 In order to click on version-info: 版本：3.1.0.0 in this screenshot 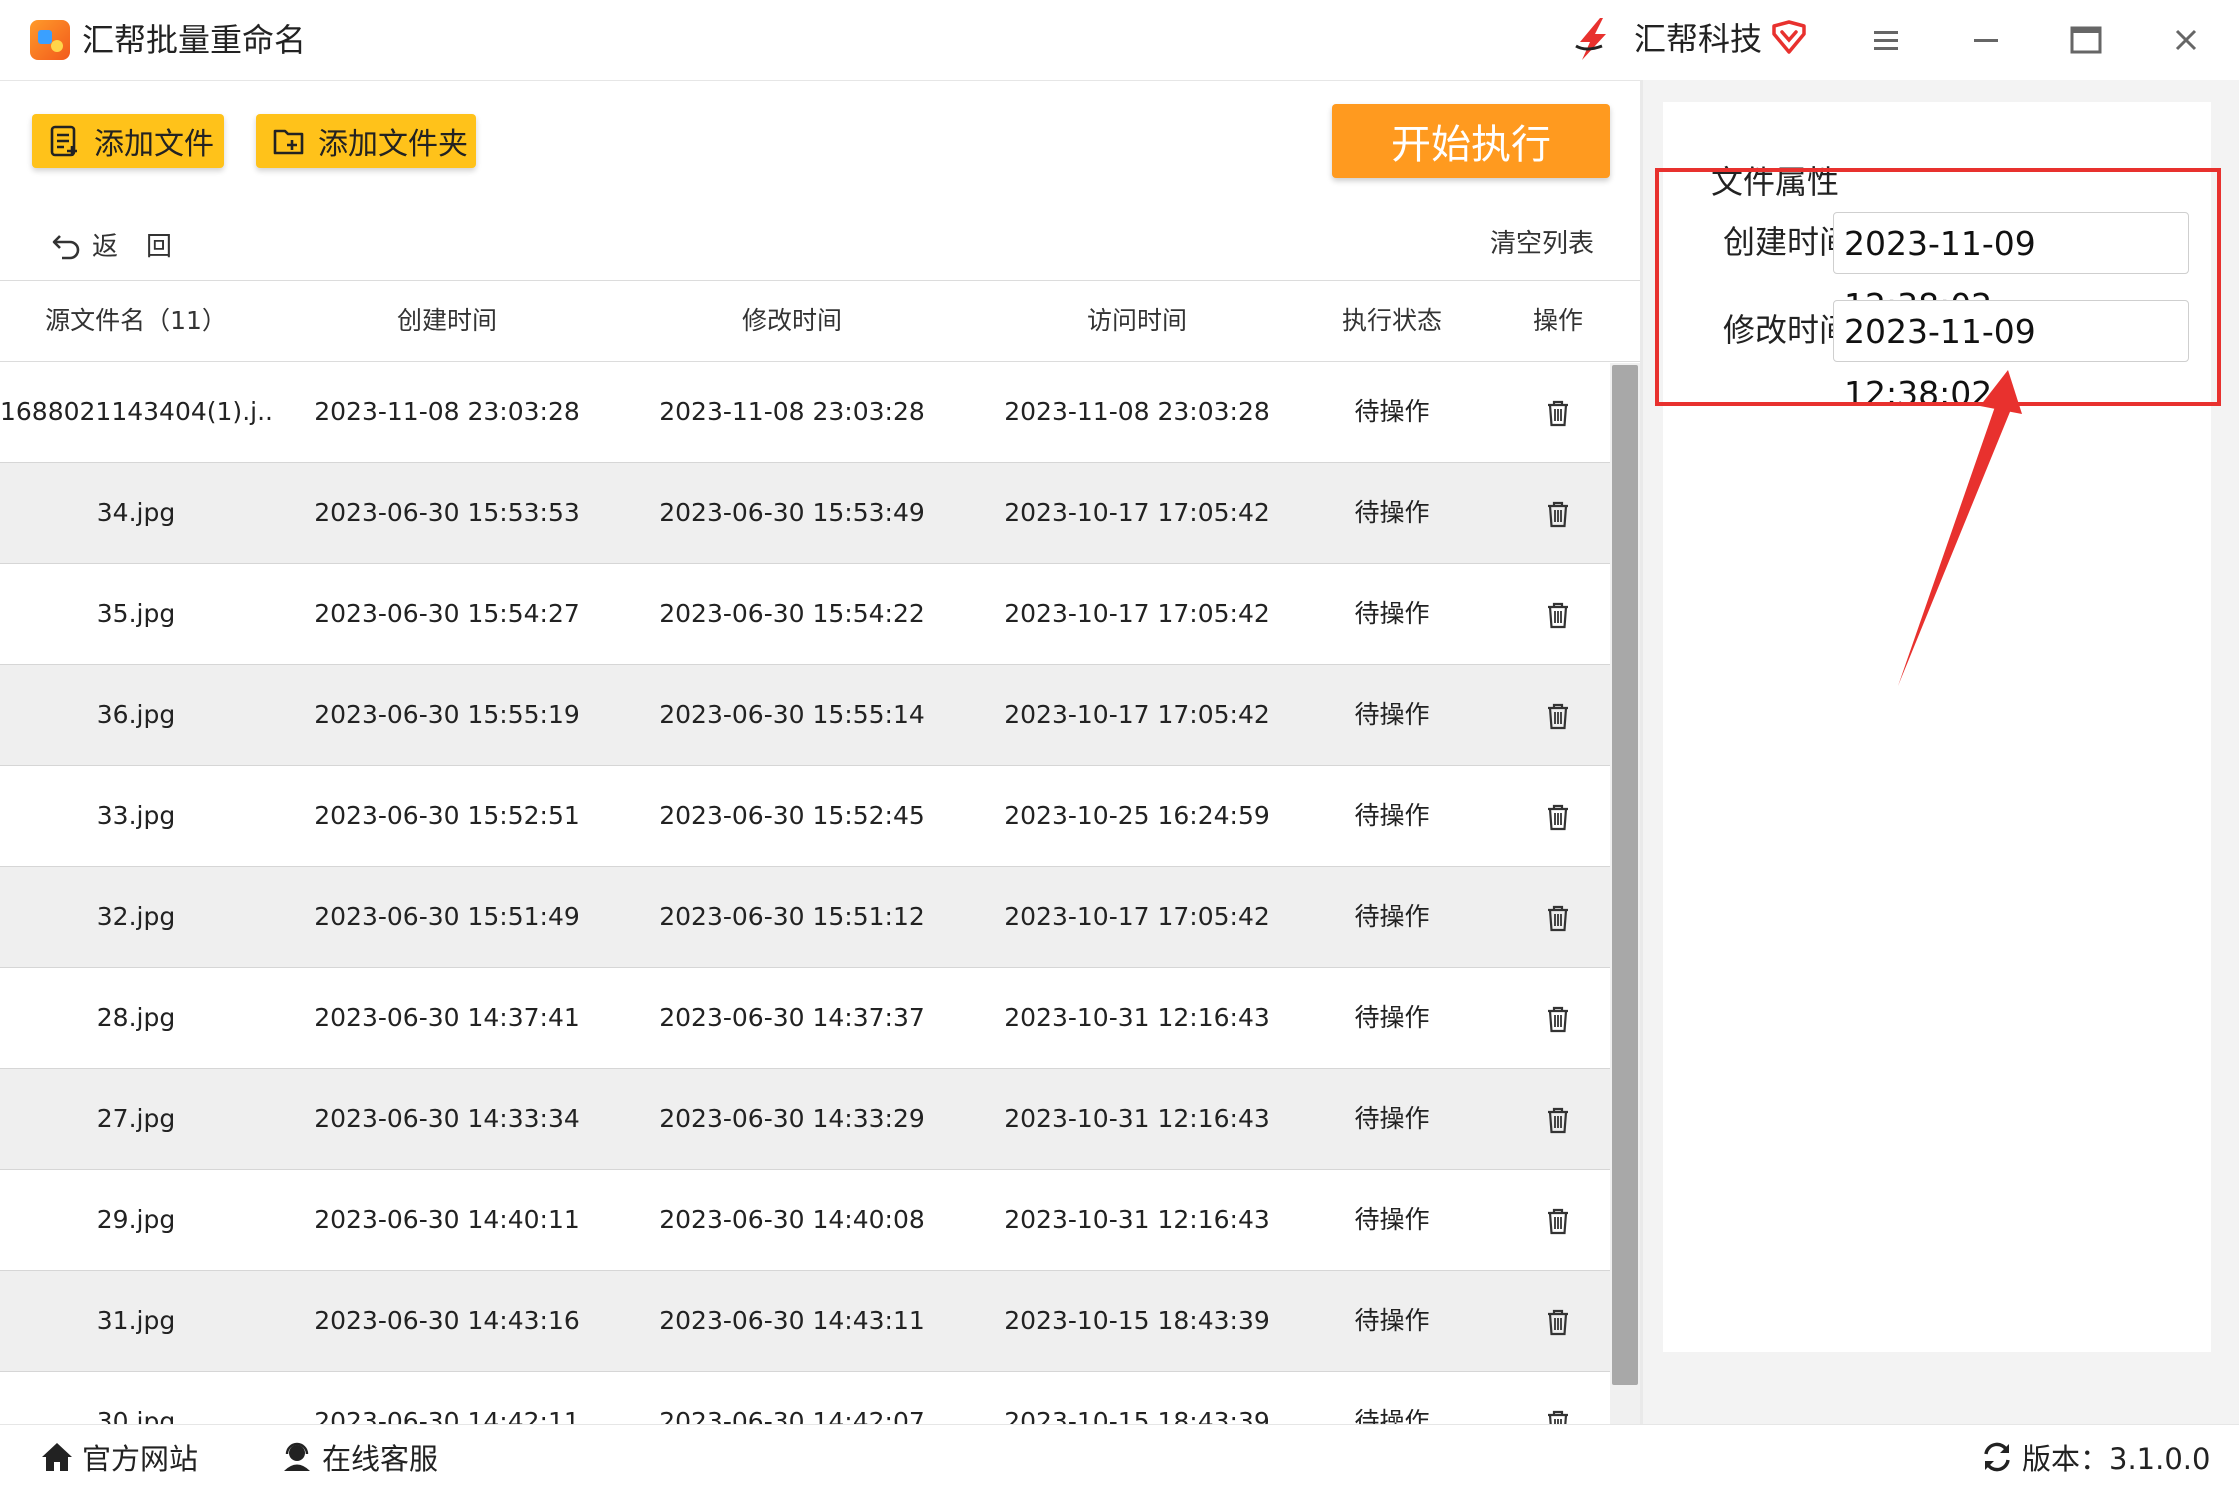, I will do `click(2095, 1457)`.